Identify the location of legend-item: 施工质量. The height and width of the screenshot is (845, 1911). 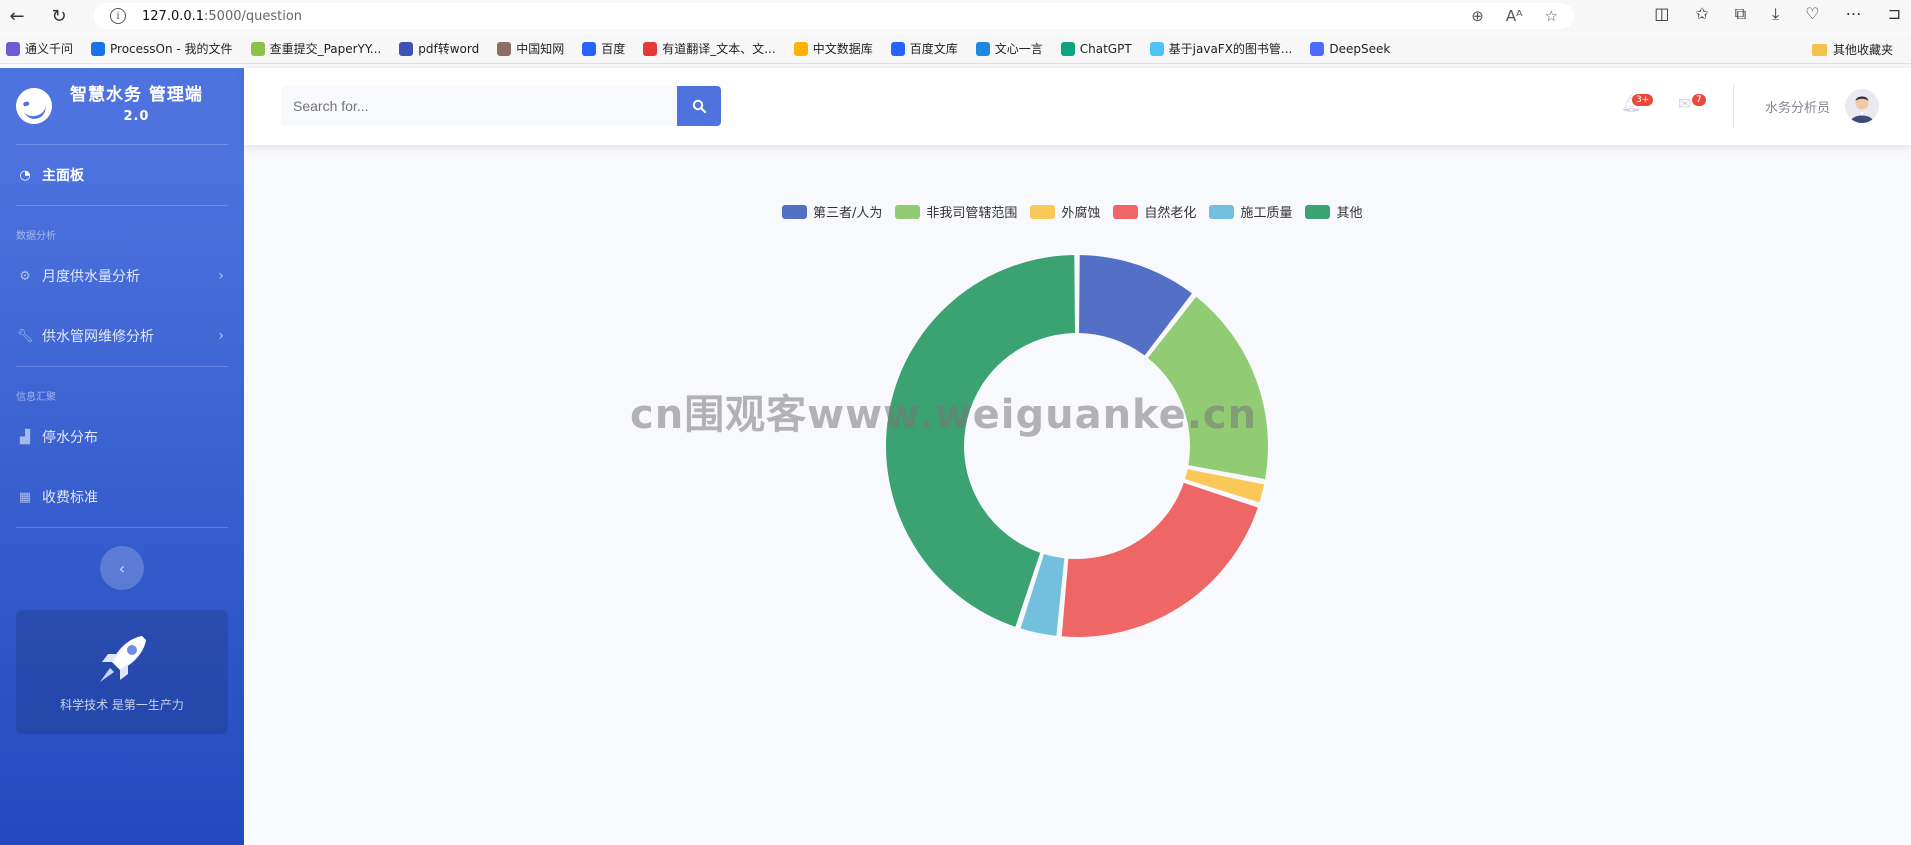
(1250, 211).